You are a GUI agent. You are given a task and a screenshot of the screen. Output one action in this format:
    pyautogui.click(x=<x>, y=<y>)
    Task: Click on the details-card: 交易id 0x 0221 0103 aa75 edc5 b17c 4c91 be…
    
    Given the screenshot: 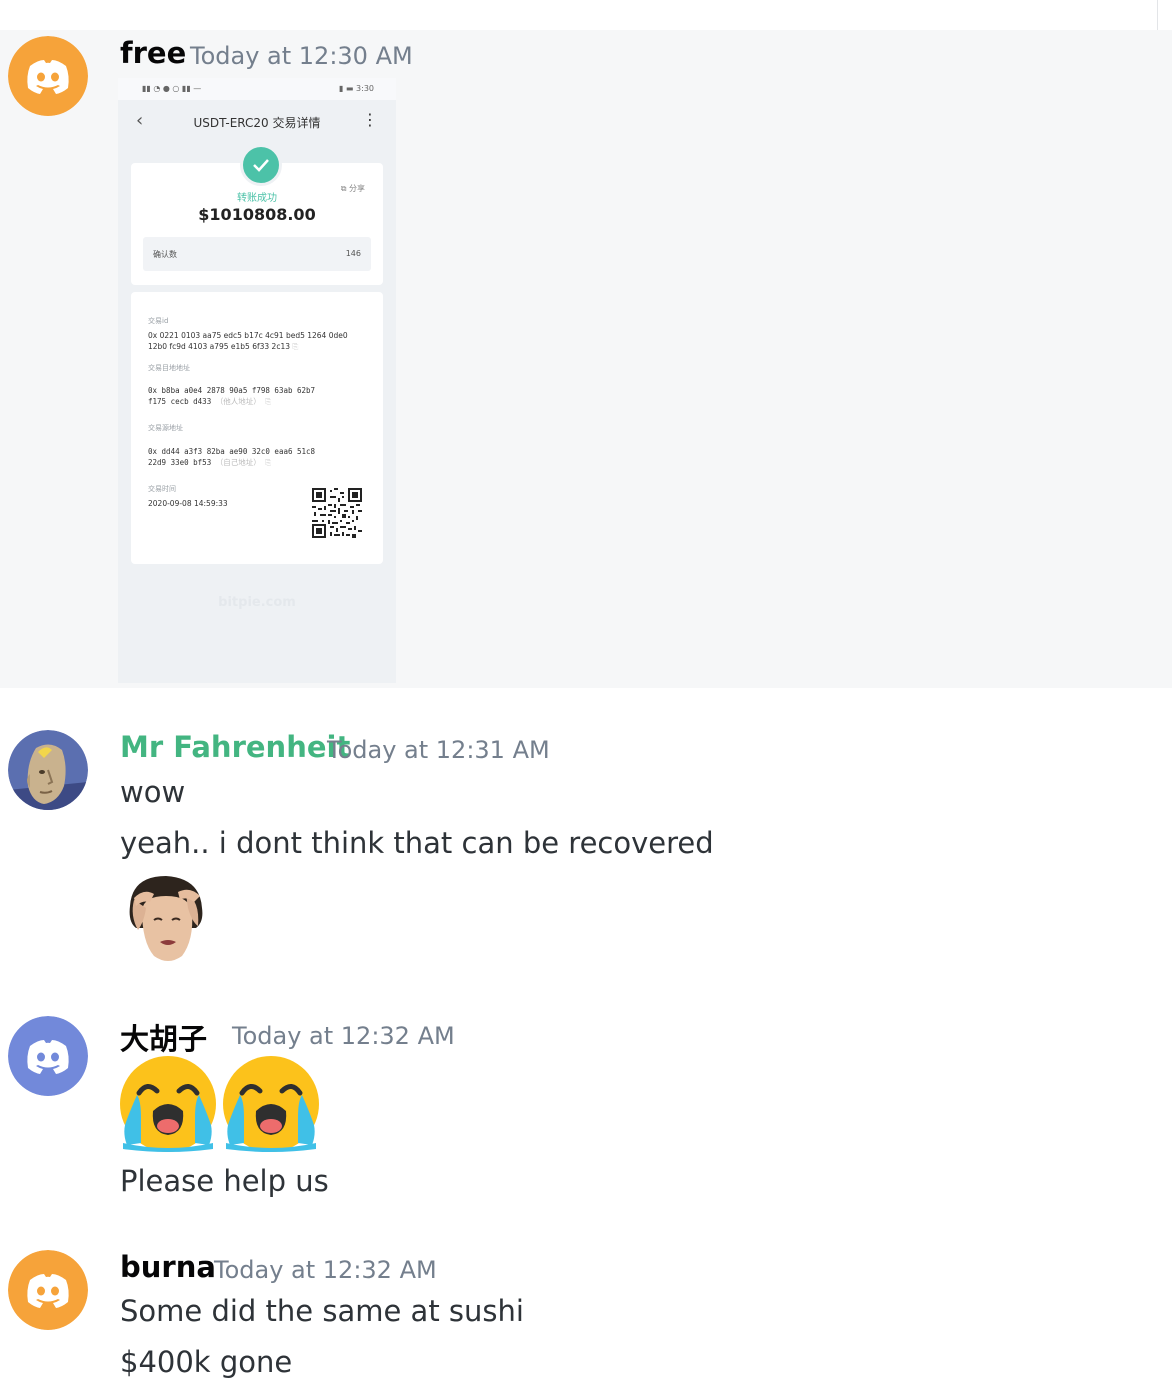 What is the action you would take?
    pyautogui.click(x=257, y=428)
    